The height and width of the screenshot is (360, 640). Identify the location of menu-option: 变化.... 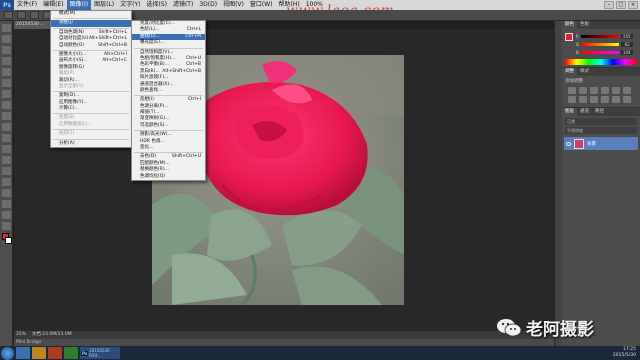
(168, 148).